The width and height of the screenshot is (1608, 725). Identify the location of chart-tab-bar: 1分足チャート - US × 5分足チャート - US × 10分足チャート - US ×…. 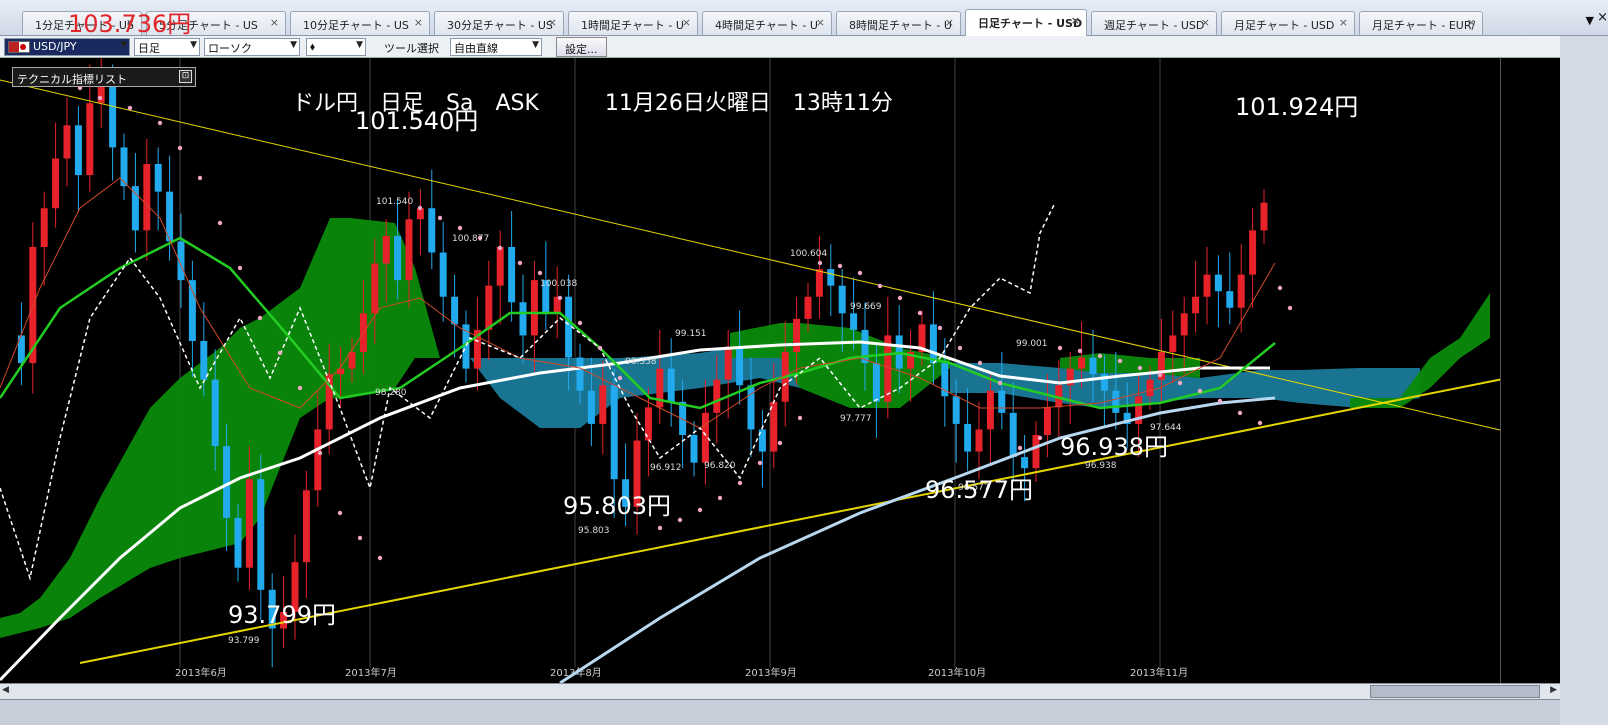
(804, 18).